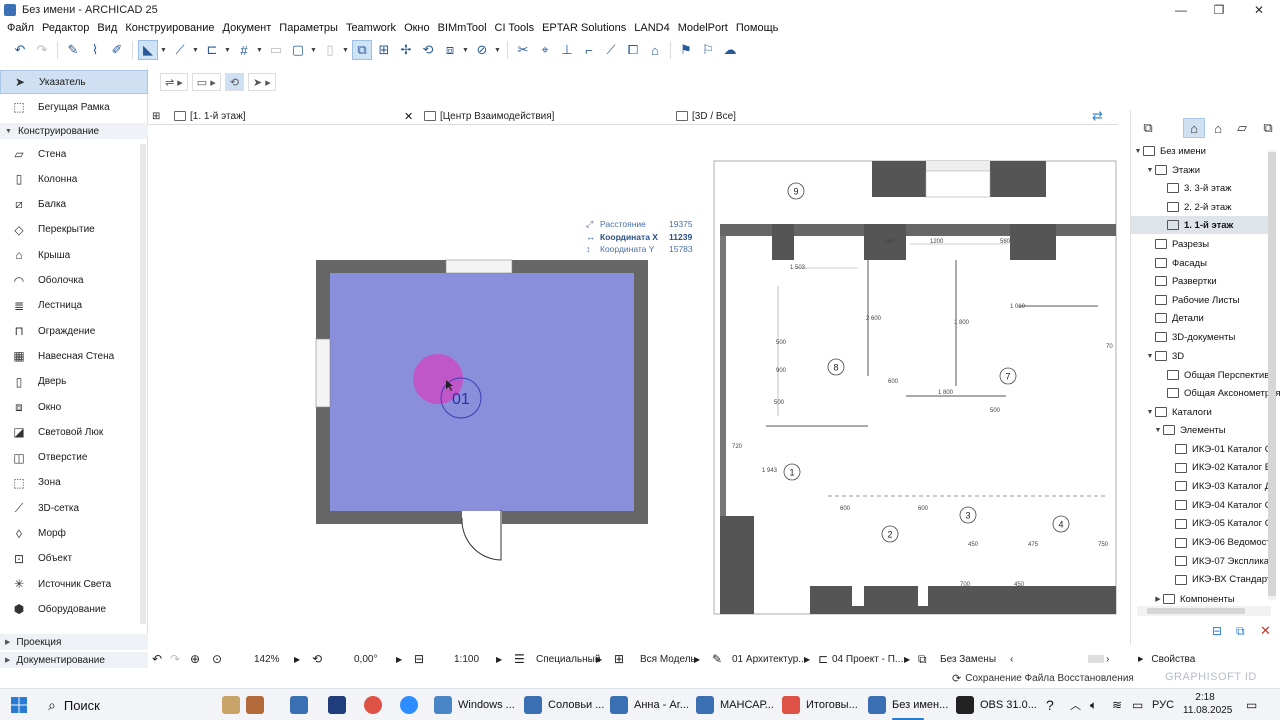 The width and height of the screenshot is (1280, 720). What do you see at coordinates (74, 82) in the screenshot?
I see `tool-pointer: ➤ Указатель` at bounding box center [74, 82].